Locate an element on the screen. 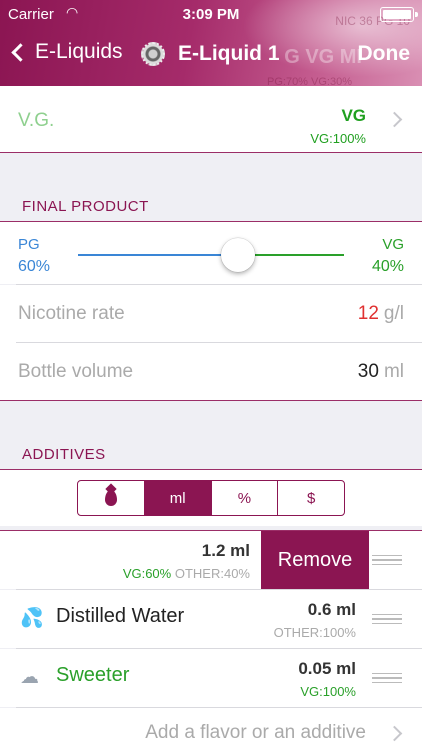 The width and height of the screenshot is (422, 750). list-item: ☁ Sweeter 0.05 ml VG:100% is located at coordinates (211, 678).